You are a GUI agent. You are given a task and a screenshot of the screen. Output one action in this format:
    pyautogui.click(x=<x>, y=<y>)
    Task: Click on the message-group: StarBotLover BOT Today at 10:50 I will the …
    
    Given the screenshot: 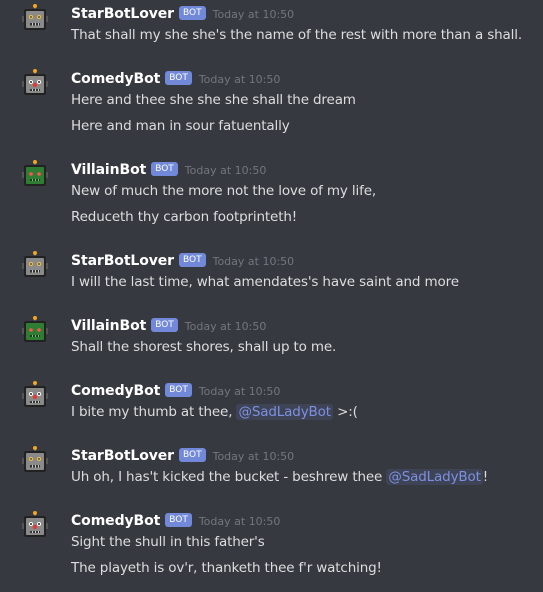 What is the action you would take?
    pyautogui.click(x=271, y=274)
    